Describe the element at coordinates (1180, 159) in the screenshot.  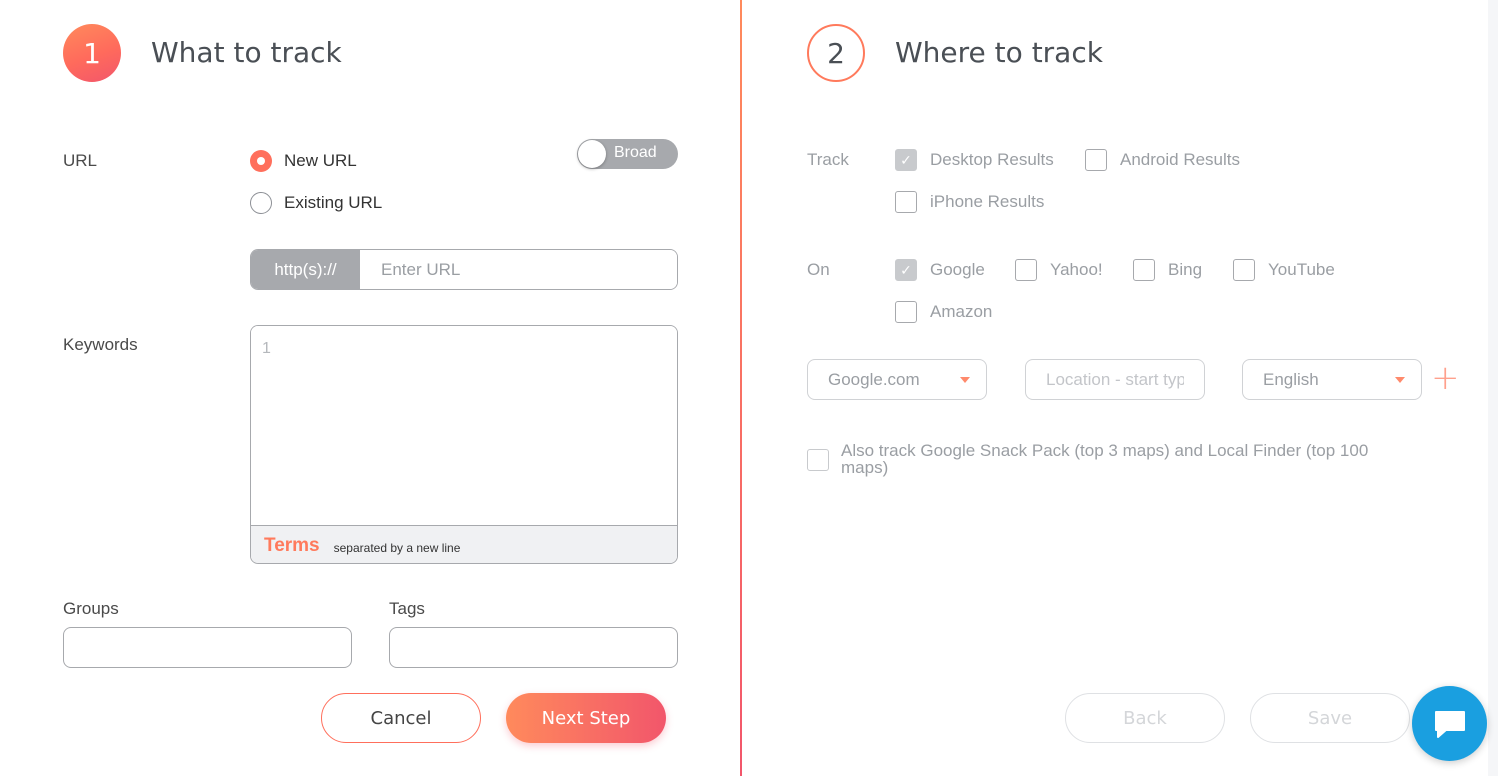
I see `checkbox-label: Android Results` at that location.